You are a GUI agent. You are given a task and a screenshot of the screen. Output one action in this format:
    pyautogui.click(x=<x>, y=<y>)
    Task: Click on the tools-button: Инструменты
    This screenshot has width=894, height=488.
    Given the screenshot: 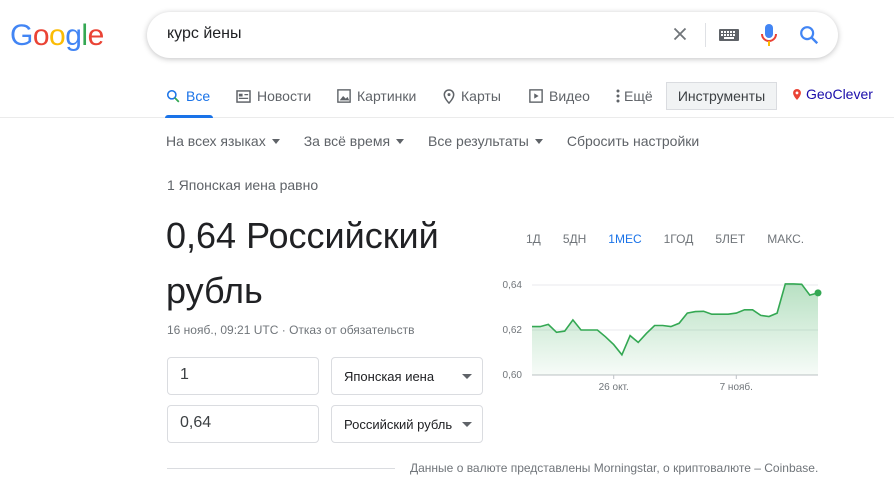 What is the action you would take?
    pyautogui.click(x=721, y=96)
    